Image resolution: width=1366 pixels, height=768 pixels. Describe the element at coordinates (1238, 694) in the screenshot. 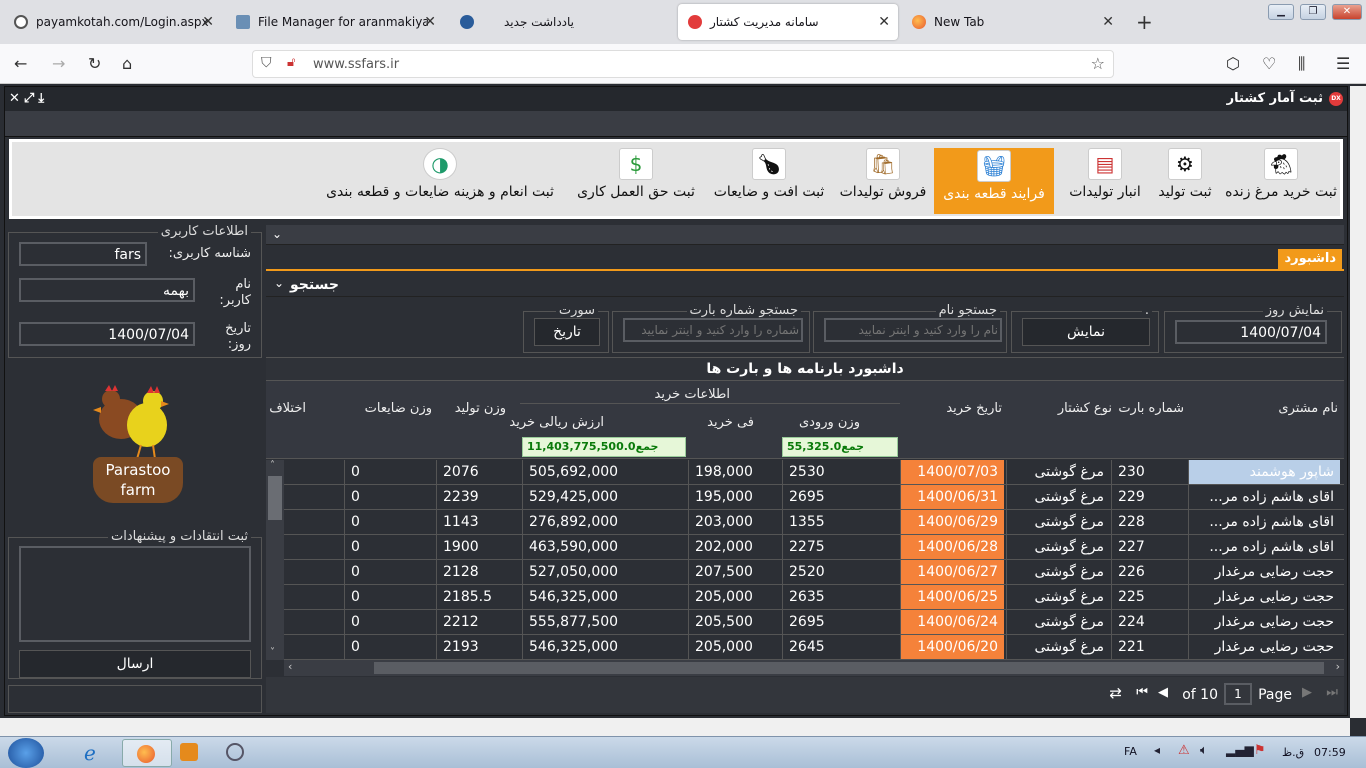

I see `page-number-input: 1` at that location.